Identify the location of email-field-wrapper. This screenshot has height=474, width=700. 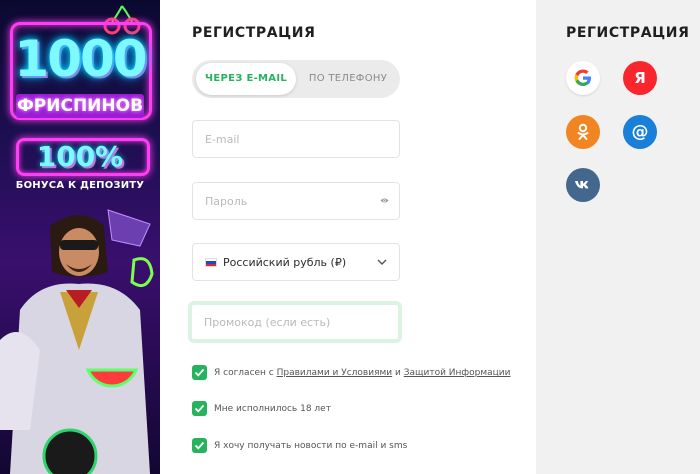
(296, 139).